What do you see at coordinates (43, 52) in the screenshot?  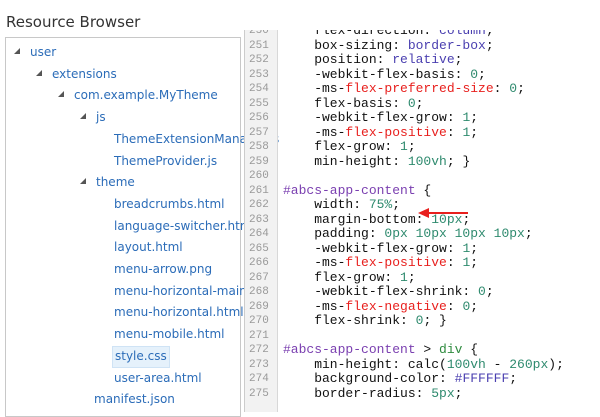 I see `tree-folder: user` at bounding box center [43, 52].